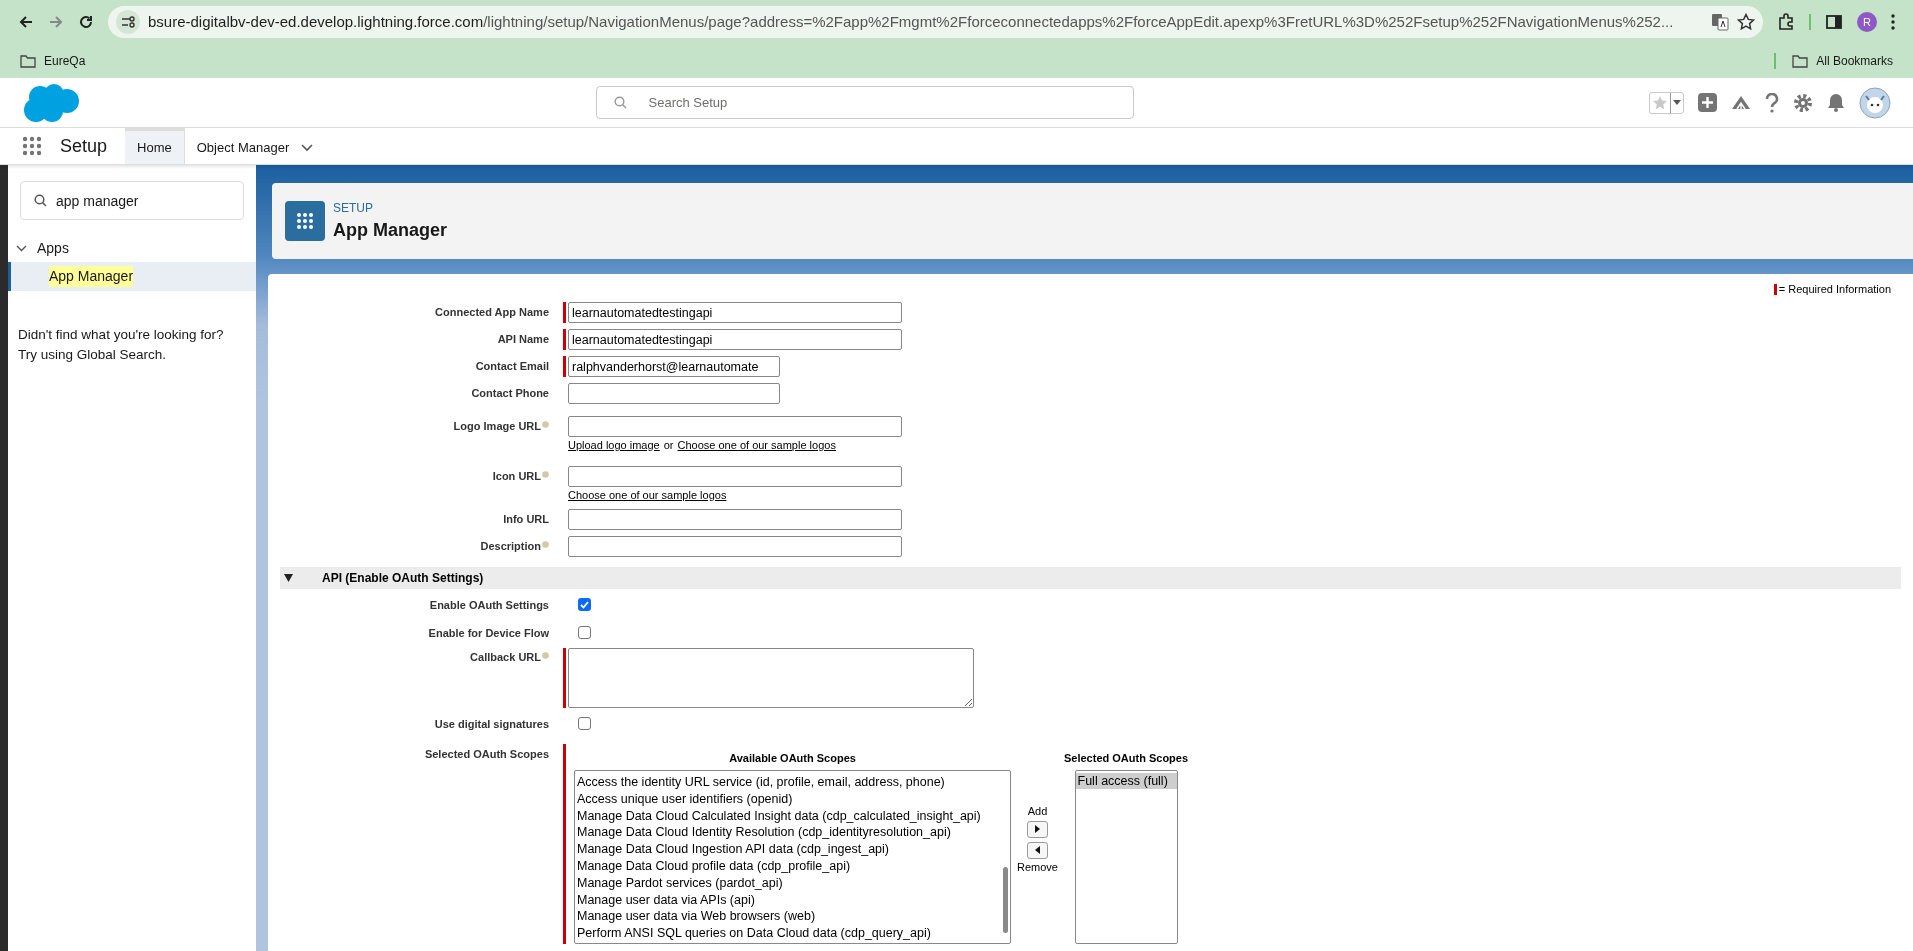  What do you see at coordinates (1834, 22) in the screenshot?
I see `side-panel-icon` at bounding box center [1834, 22].